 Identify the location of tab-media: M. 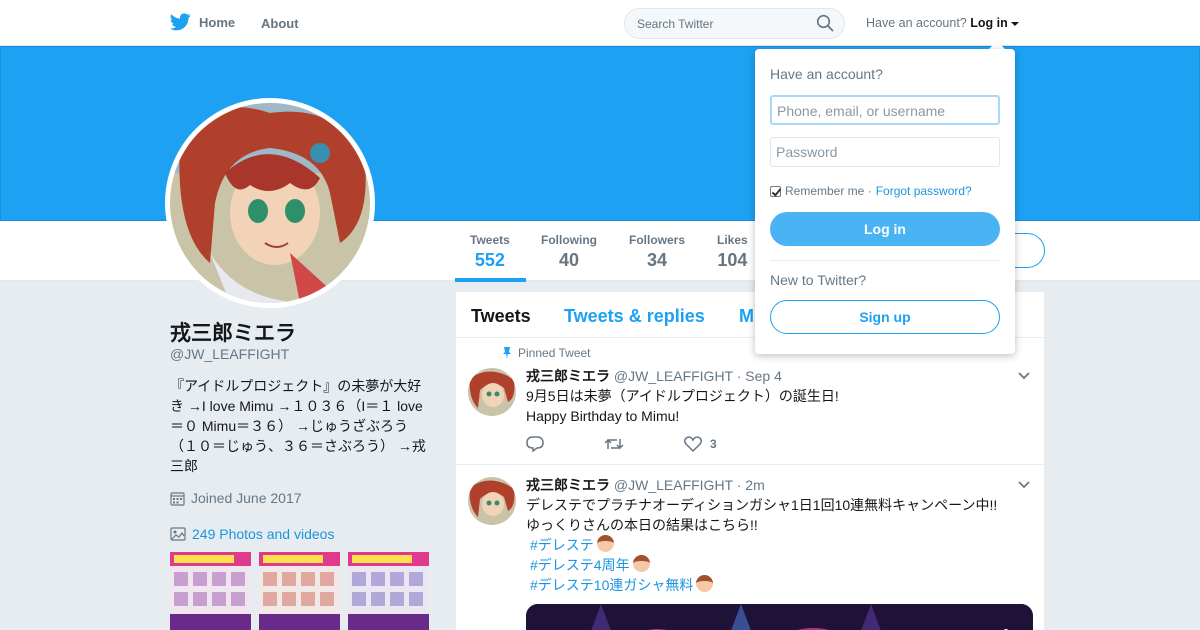
(746, 316).